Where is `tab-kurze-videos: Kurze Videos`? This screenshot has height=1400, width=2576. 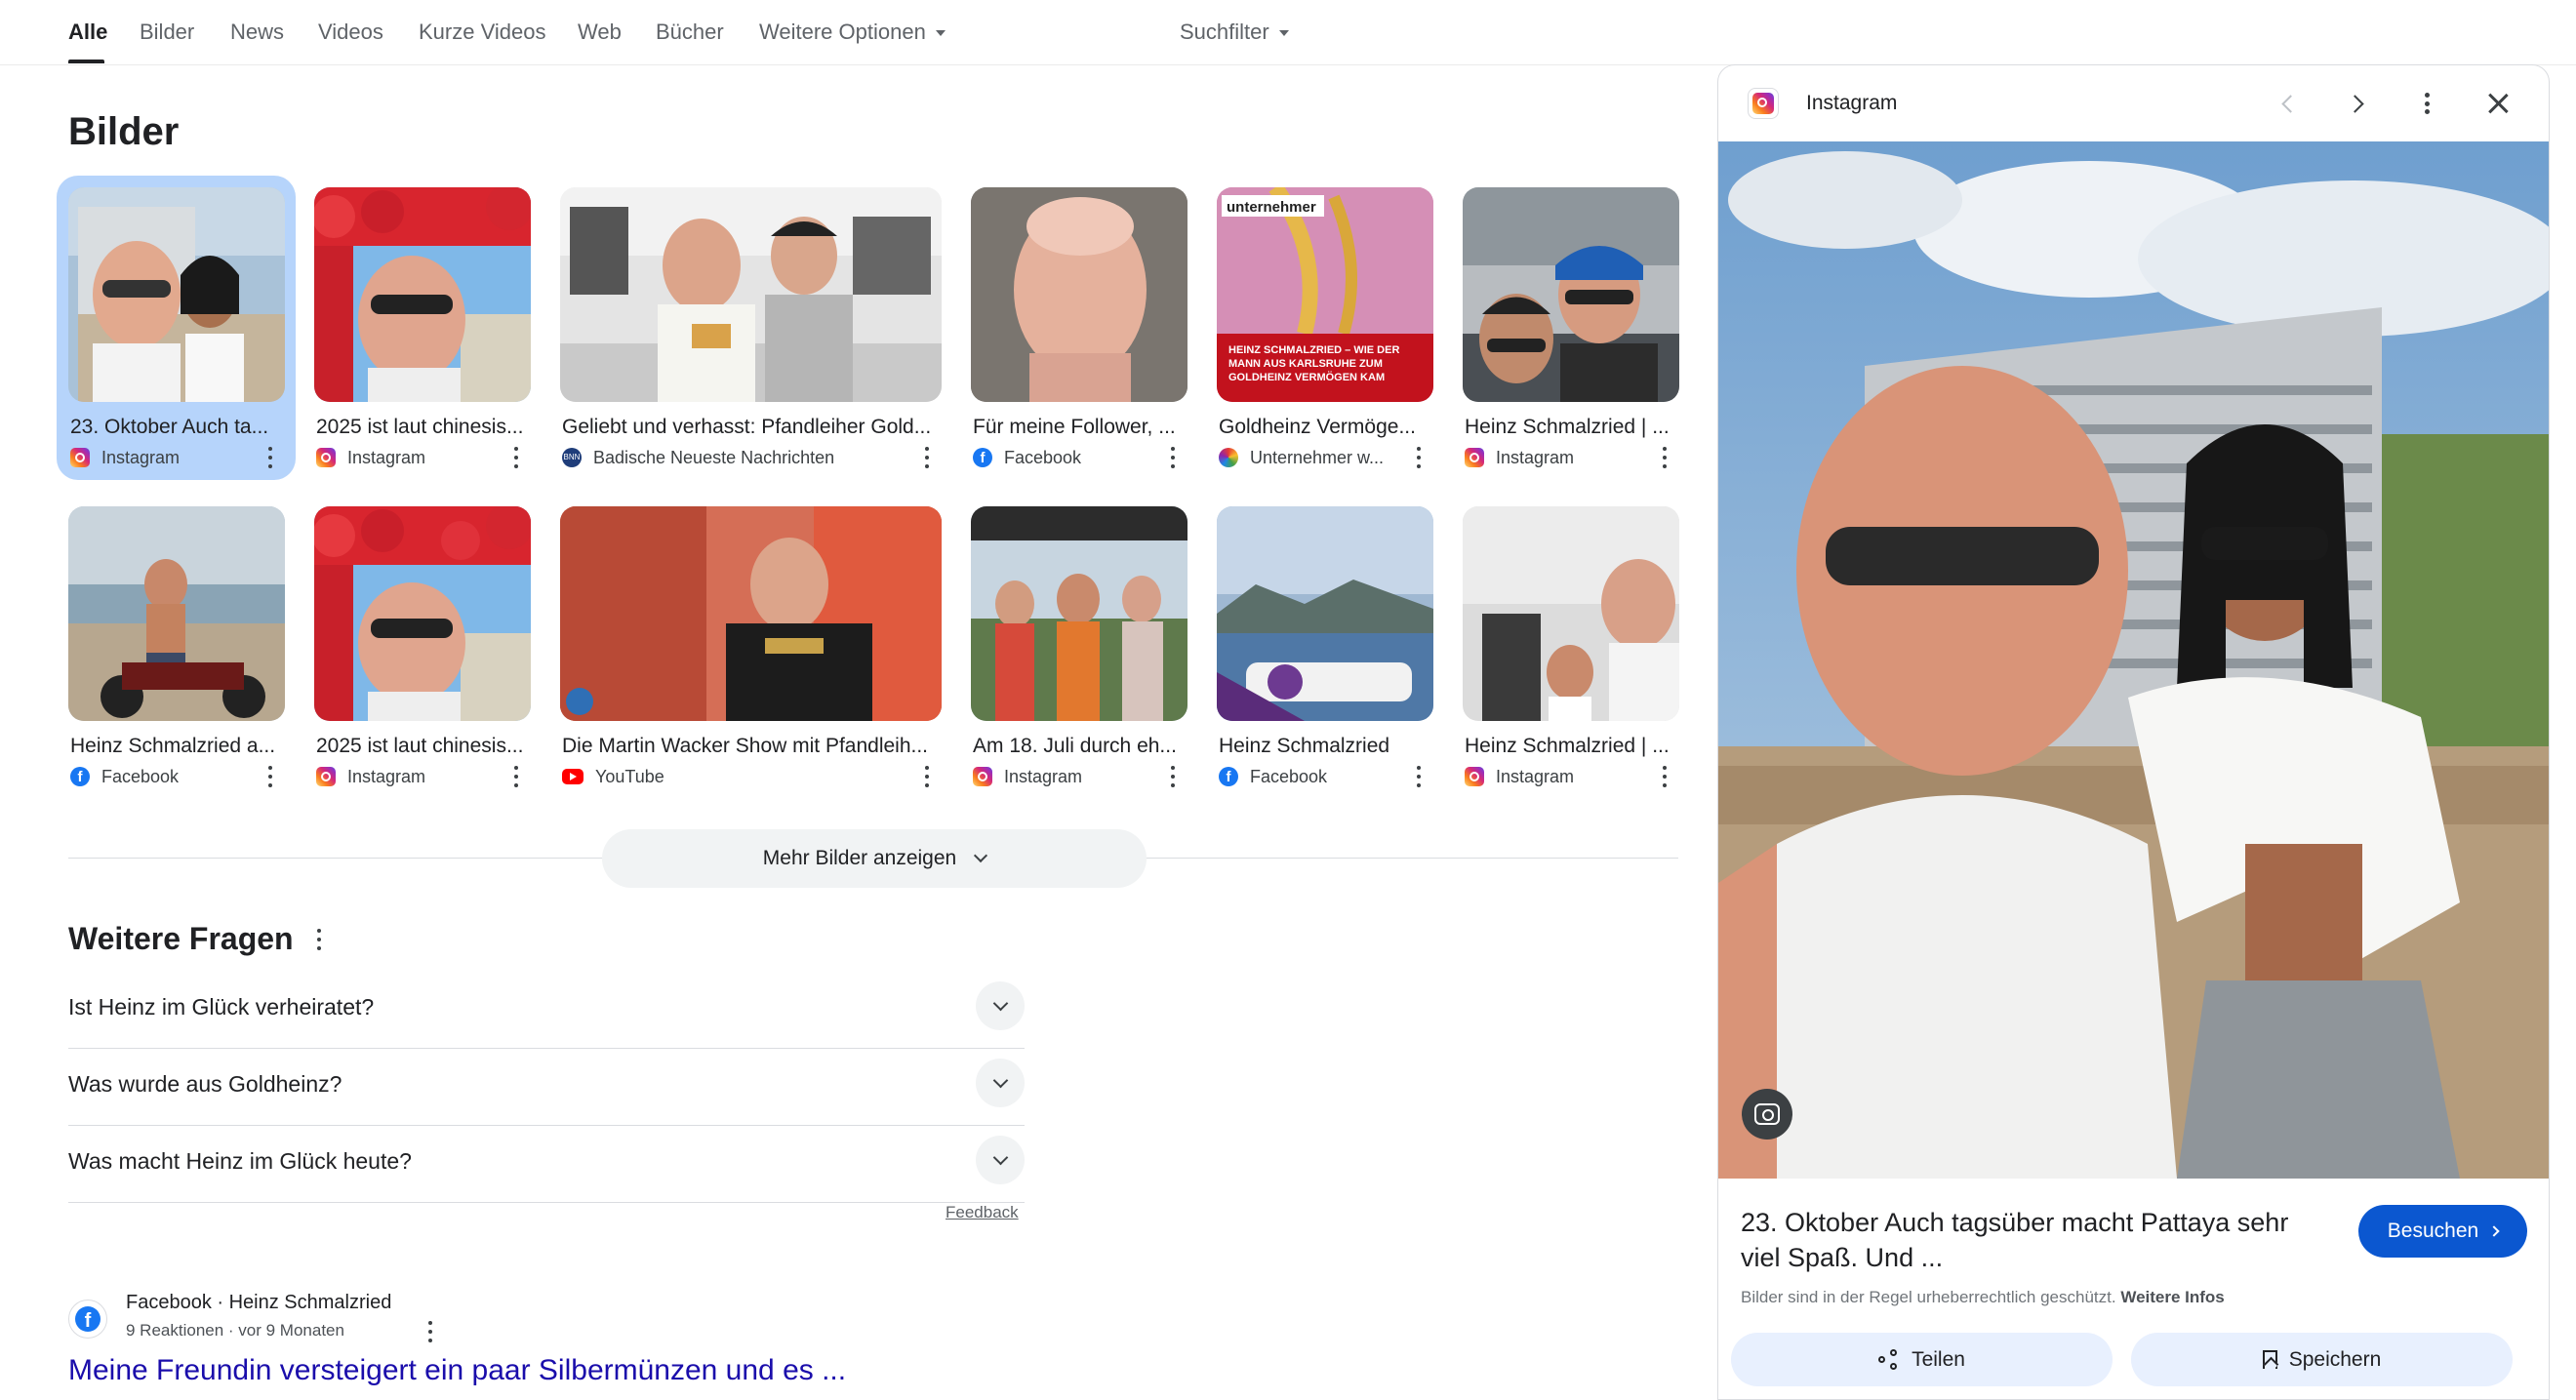
tab-kurze-videos: Kurze Videos is located at coordinates (482, 32).